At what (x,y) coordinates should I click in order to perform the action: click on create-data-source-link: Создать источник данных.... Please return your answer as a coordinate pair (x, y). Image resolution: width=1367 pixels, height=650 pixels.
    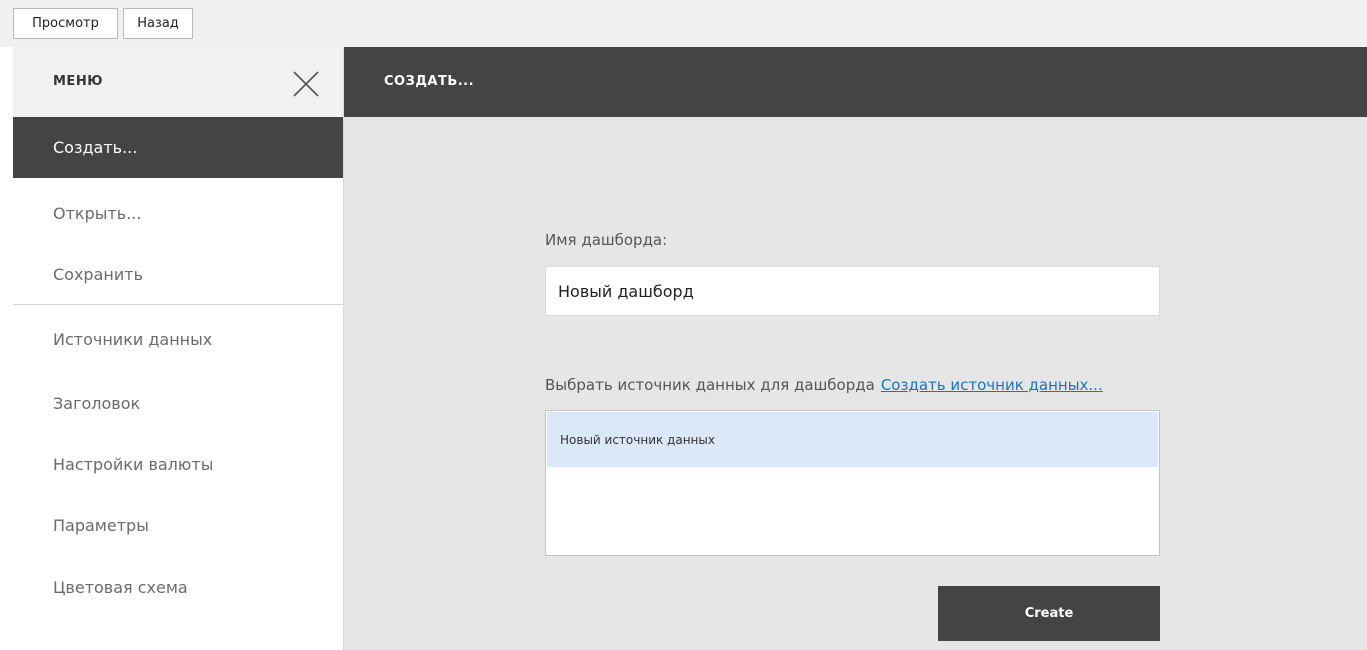
    Looking at the image, I should click on (992, 385).